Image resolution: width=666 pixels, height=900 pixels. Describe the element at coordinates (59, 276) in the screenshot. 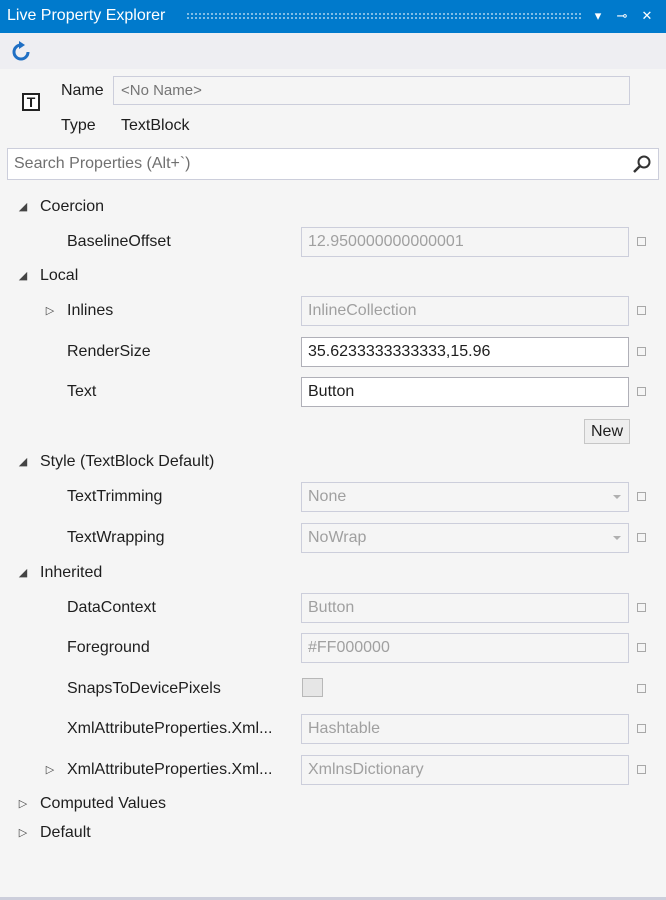

I see `category-local: Local` at that location.